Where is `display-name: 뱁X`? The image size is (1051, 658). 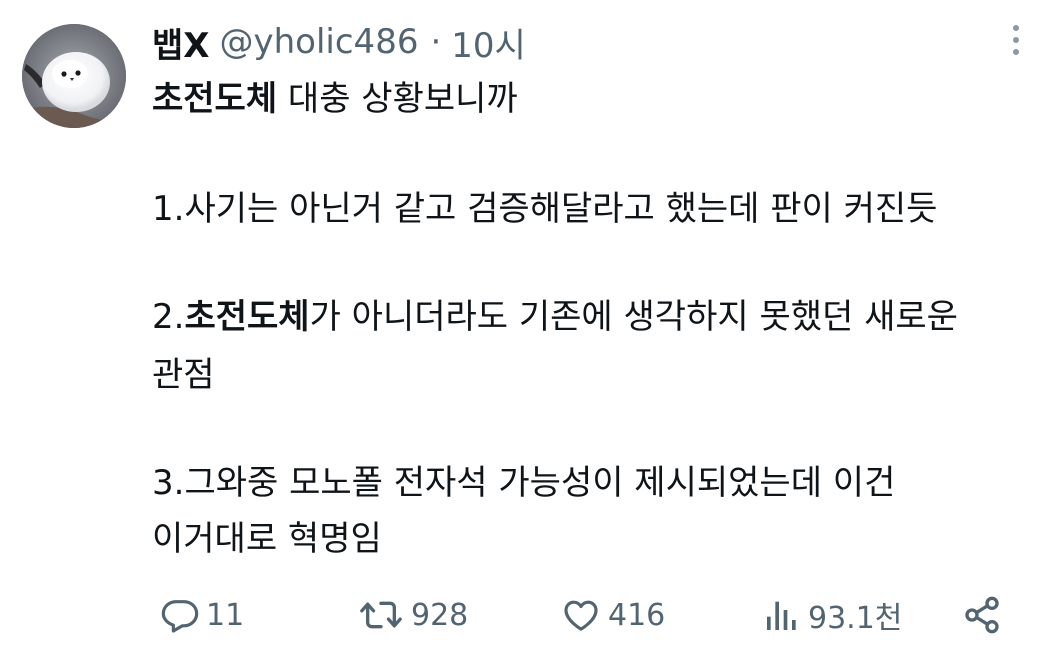 display-name: 뱁X is located at coordinates (181, 42).